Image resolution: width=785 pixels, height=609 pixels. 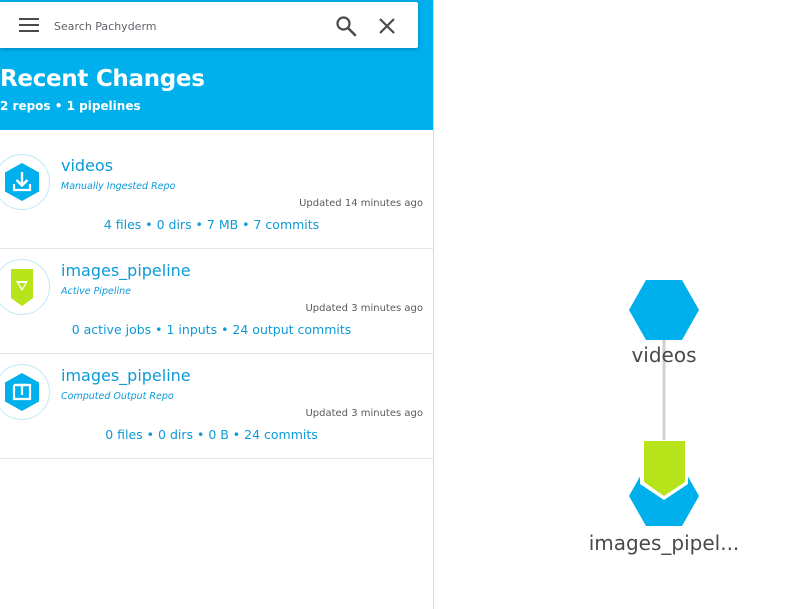 I want to click on output-hexagon-icon, so click(x=25, y=392).